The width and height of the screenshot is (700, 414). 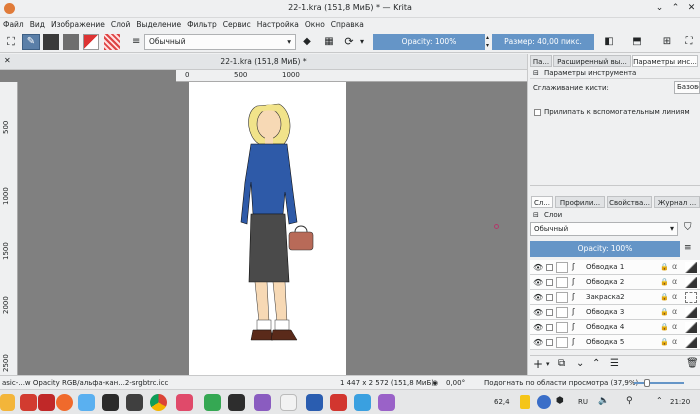 What do you see at coordinates (202, 24) in the screenshot?
I see `menu-filter: Фильтр` at bounding box center [202, 24].